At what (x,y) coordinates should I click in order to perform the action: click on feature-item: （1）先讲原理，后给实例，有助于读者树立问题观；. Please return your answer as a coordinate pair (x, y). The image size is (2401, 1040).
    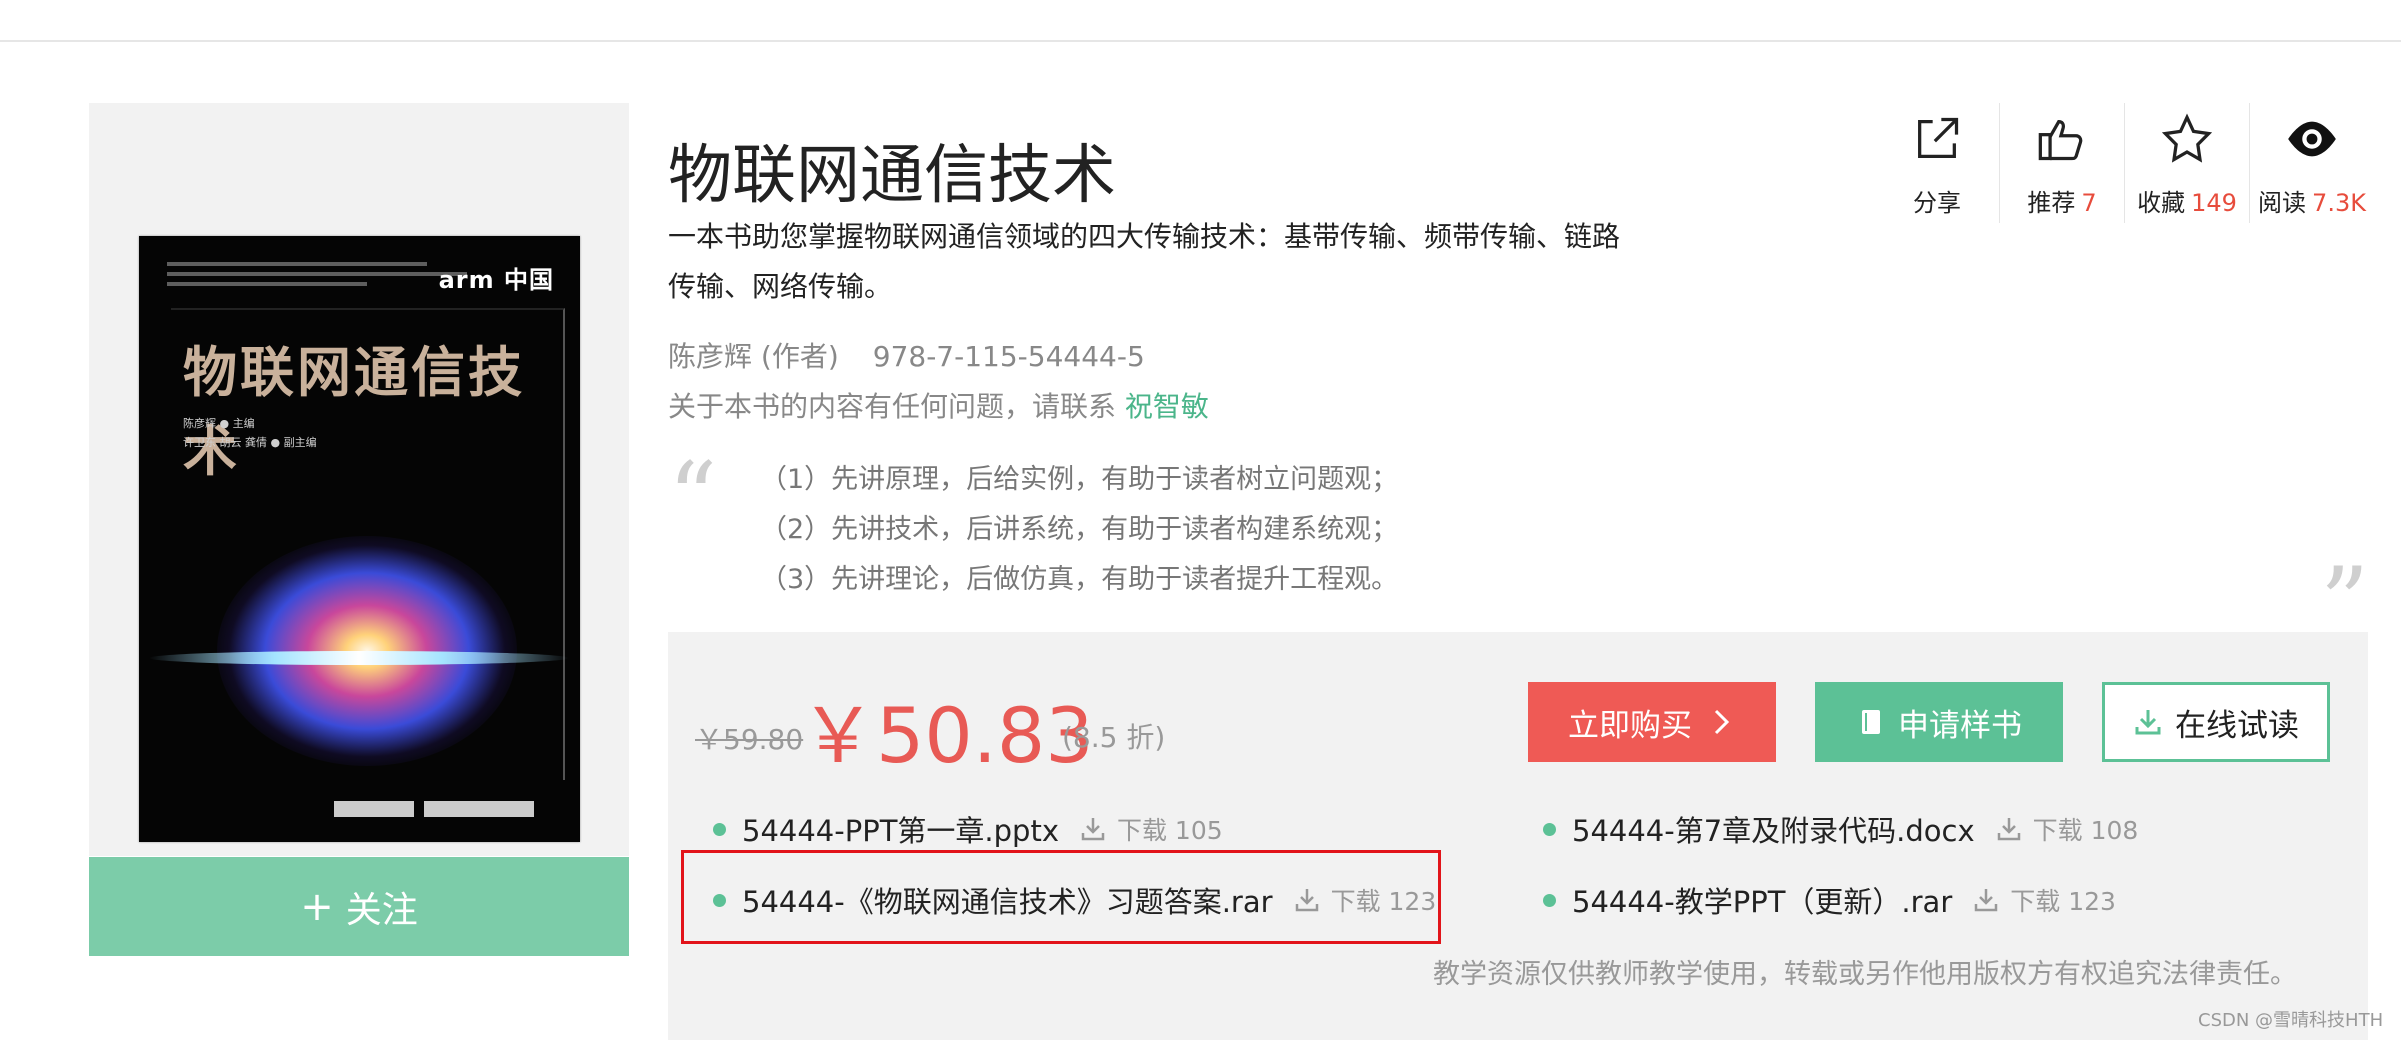
    Looking at the image, I should click on (1079, 479).